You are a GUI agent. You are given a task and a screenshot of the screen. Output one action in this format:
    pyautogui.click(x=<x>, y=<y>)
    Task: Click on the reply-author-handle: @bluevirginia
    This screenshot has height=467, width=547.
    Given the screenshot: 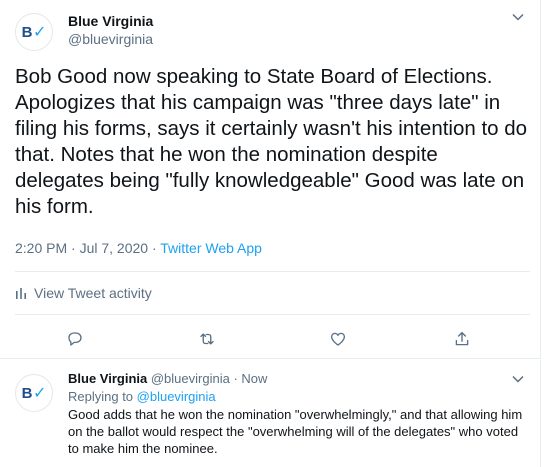 What is the action you would take?
    pyautogui.click(x=190, y=378)
    